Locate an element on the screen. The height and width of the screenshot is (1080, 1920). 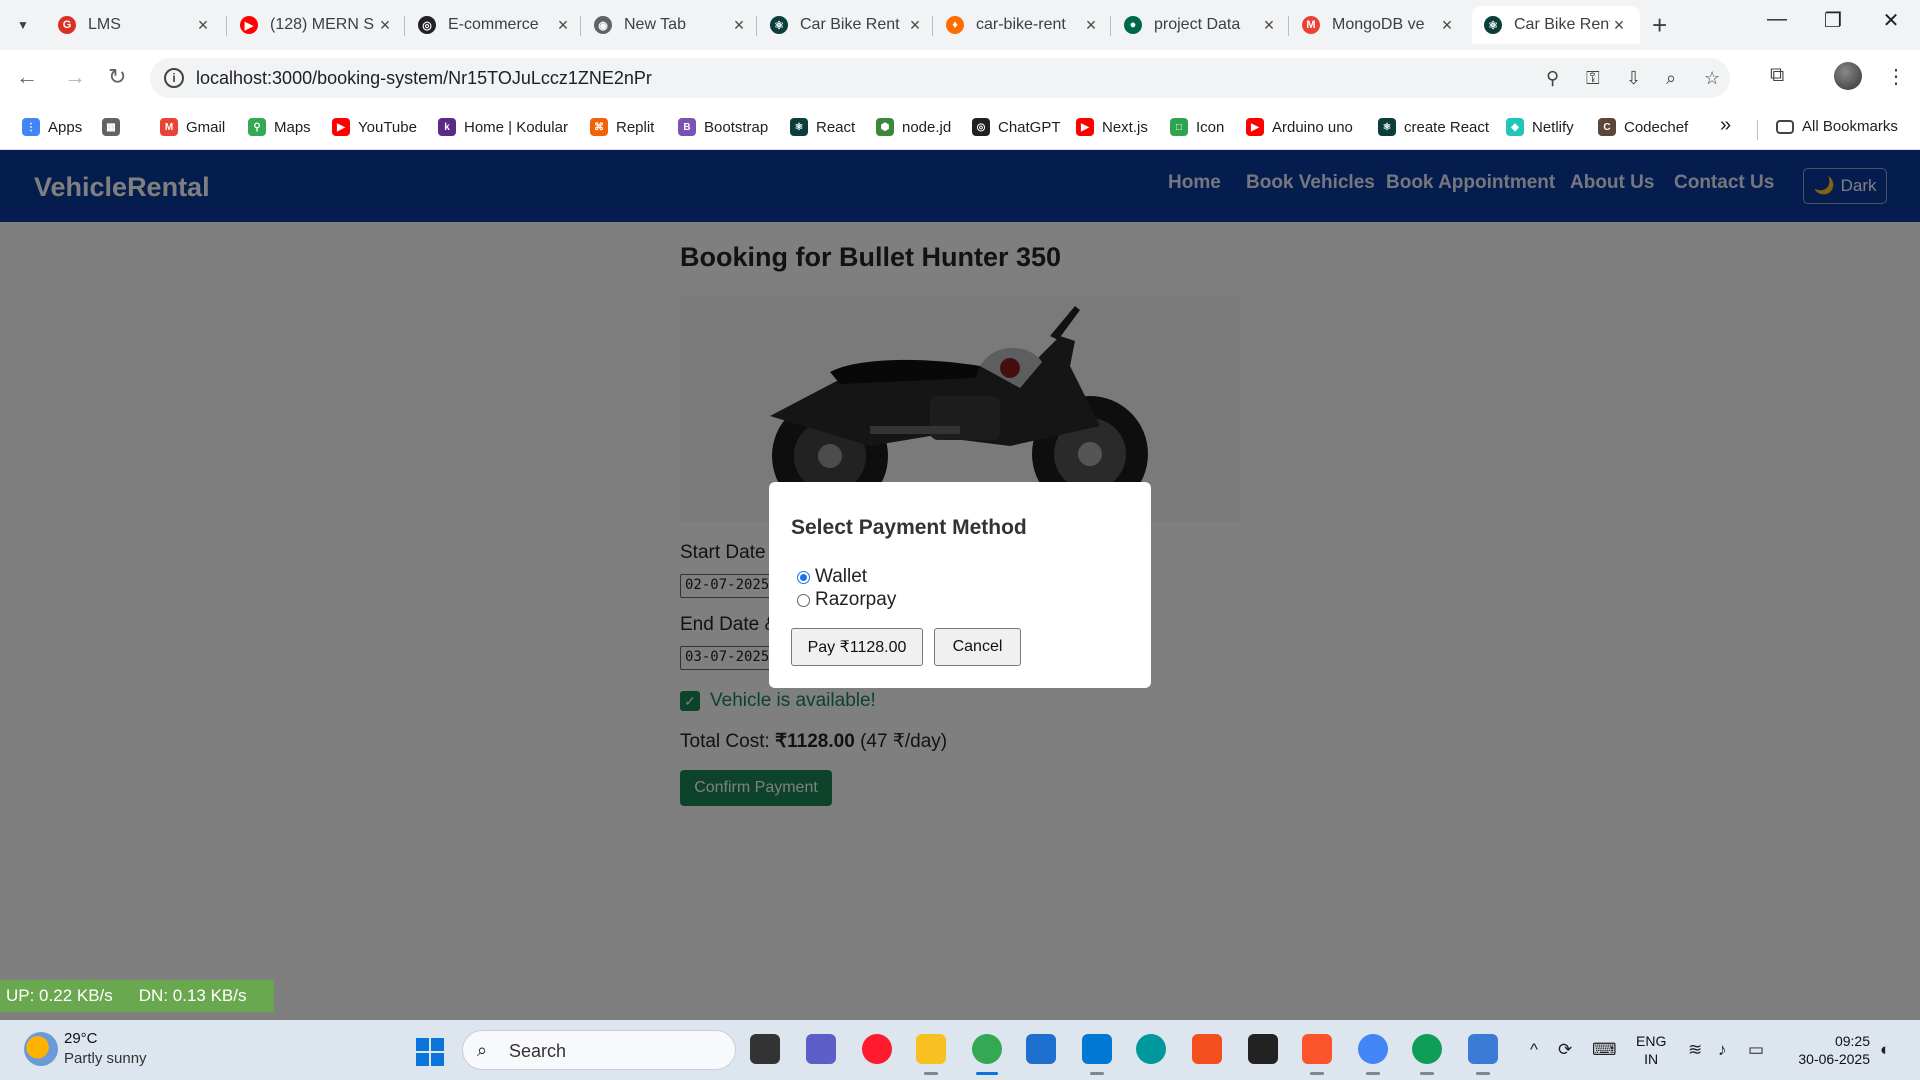
bookmark-icon: □ Icon is located at coordinates (1197, 127).